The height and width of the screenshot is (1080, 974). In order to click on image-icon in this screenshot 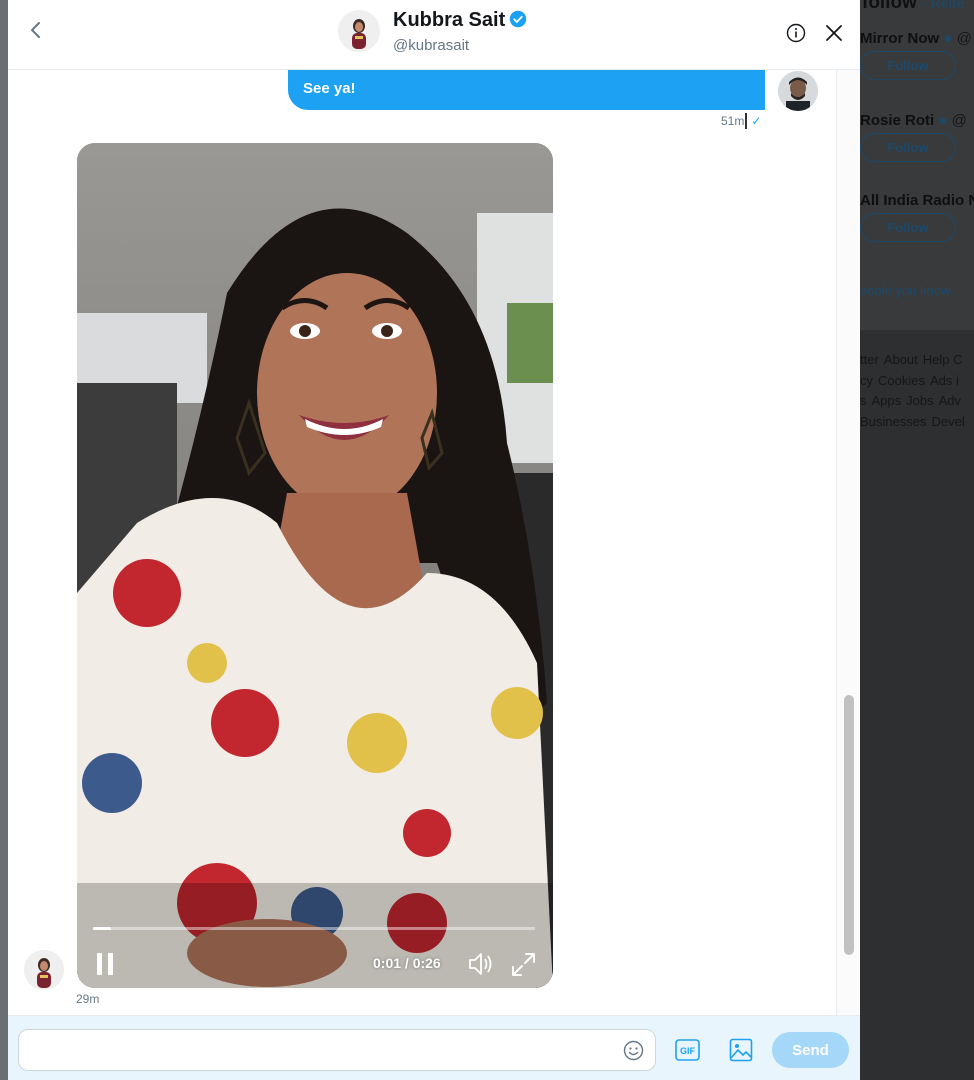, I will do `click(741, 1050)`.